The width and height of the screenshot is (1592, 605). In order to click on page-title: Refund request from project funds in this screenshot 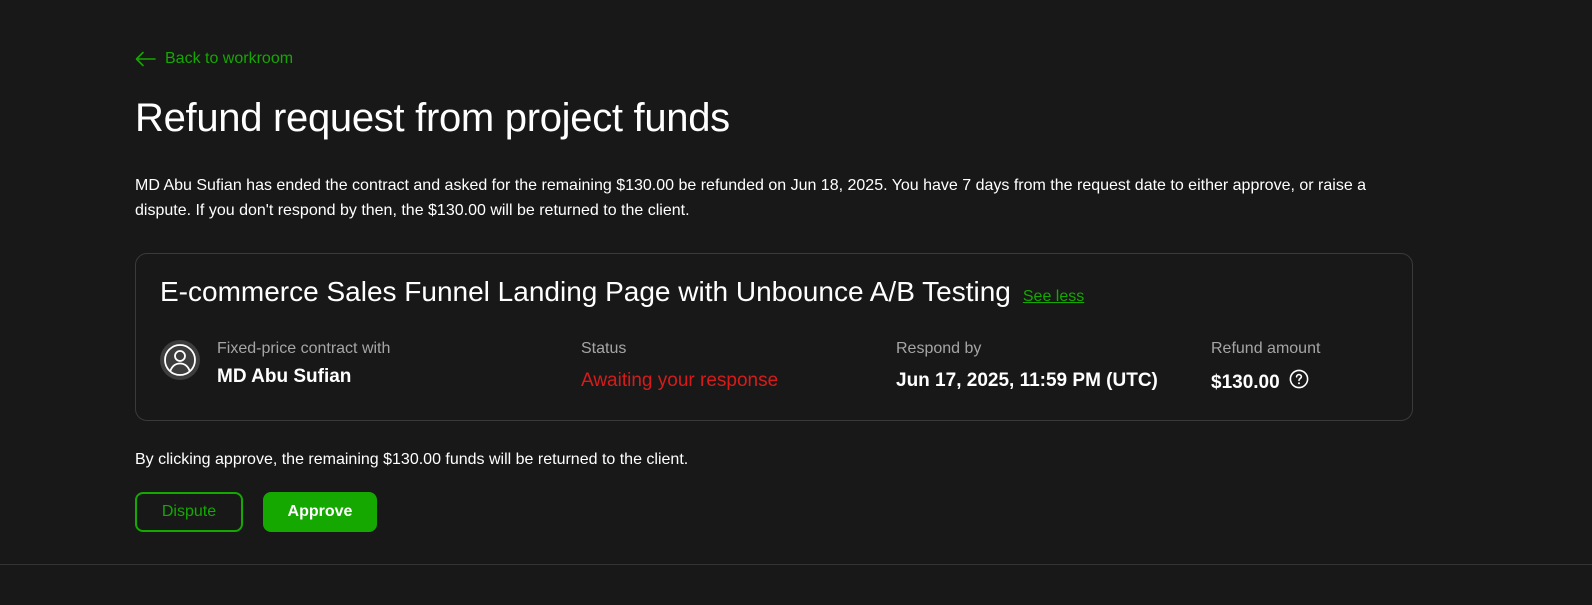, I will do `click(432, 118)`.